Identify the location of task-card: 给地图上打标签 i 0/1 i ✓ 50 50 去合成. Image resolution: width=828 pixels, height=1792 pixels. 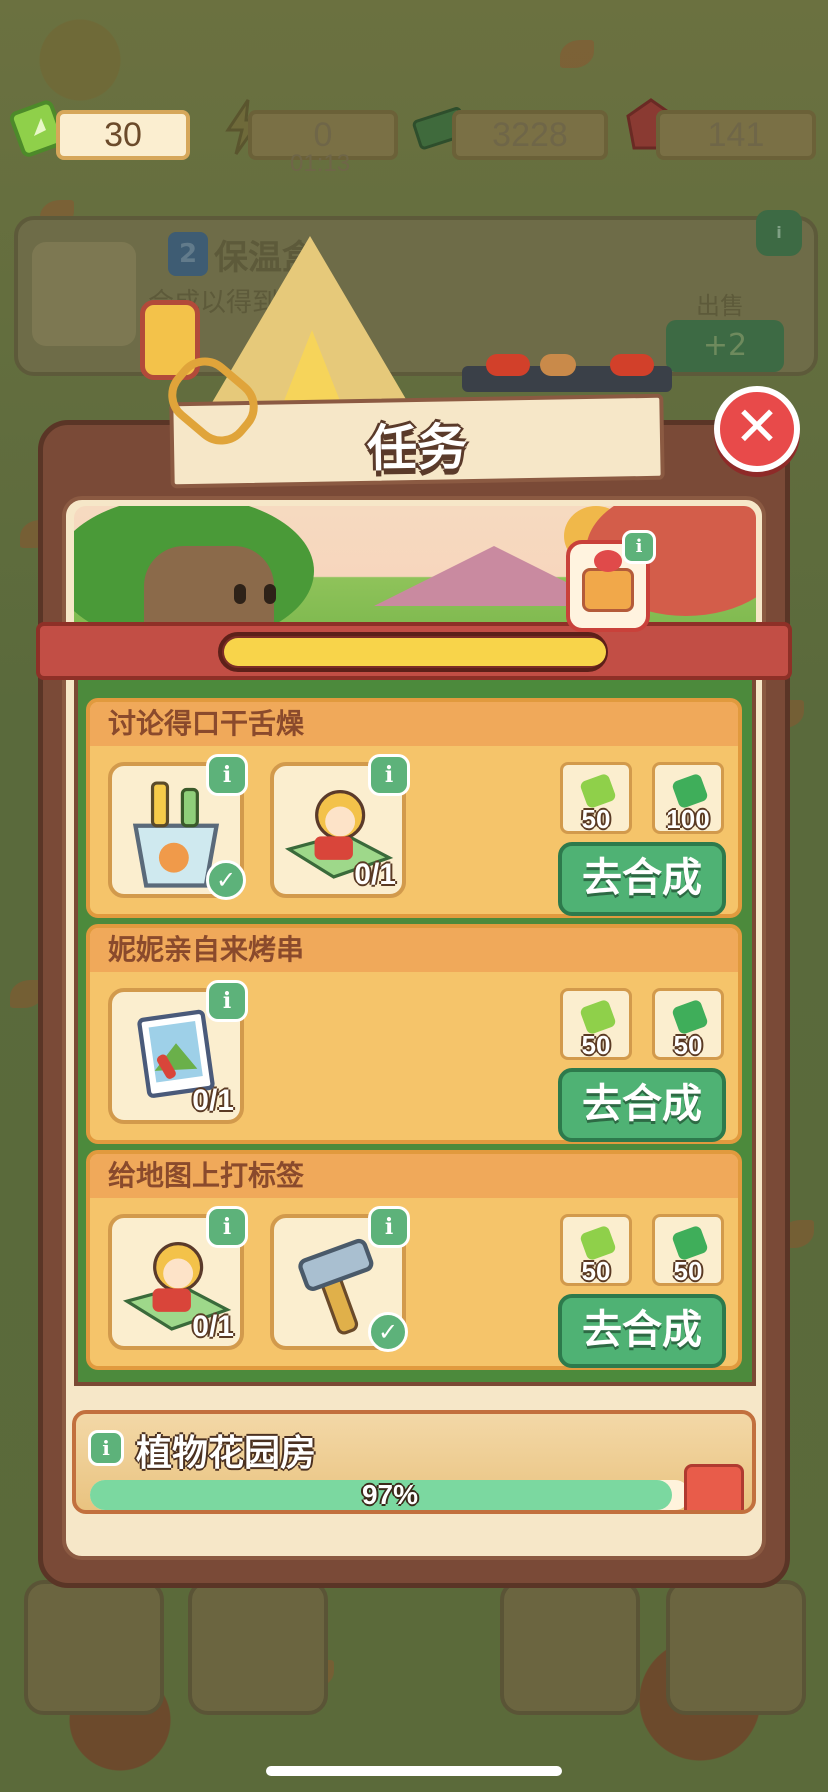
(414, 1260).